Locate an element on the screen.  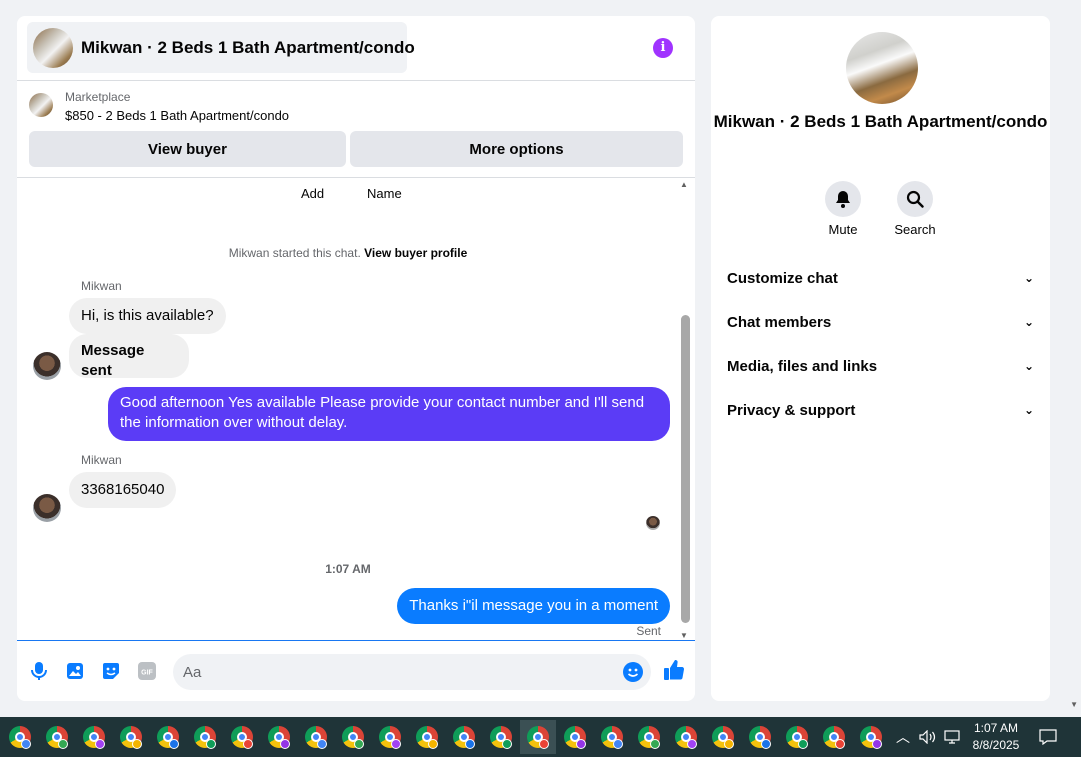
listing-small-thumbnail is located at coordinates (41, 105).